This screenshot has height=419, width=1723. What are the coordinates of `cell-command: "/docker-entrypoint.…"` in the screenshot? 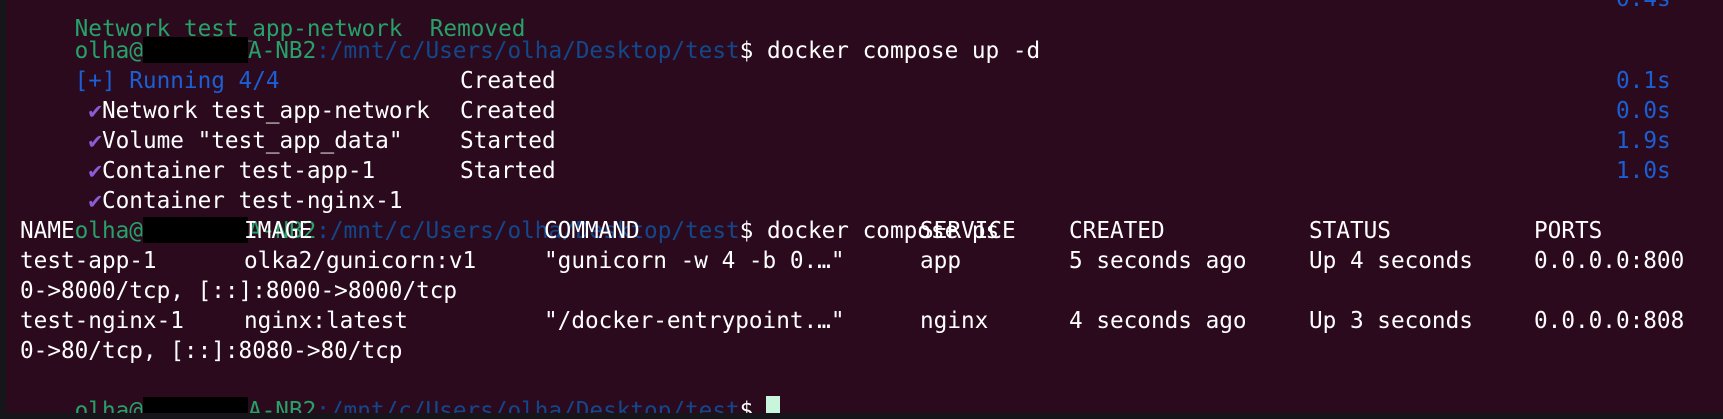 It's located at (694, 321).